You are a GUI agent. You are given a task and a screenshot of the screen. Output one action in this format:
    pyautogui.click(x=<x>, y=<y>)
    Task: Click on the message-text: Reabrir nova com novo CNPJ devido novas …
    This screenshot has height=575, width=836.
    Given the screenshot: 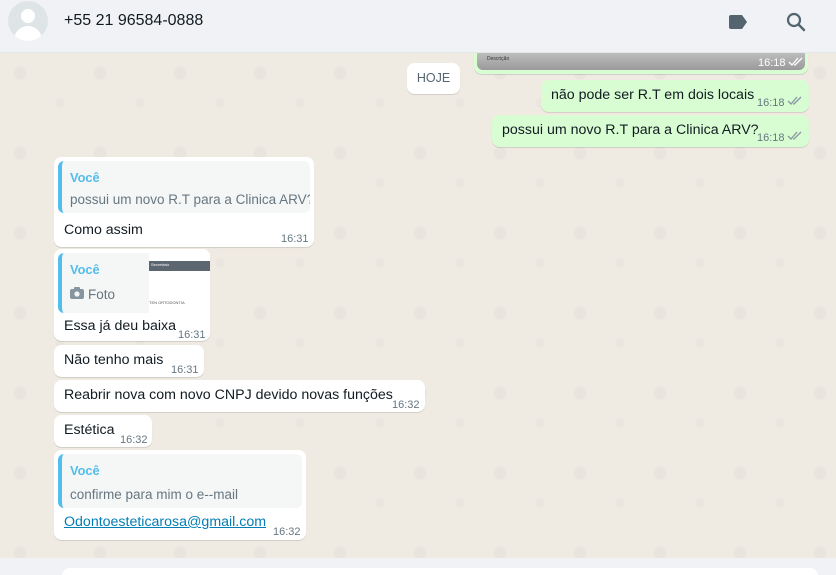 What is the action you would take?
    pyautogui.click(x=228, y=395)
    